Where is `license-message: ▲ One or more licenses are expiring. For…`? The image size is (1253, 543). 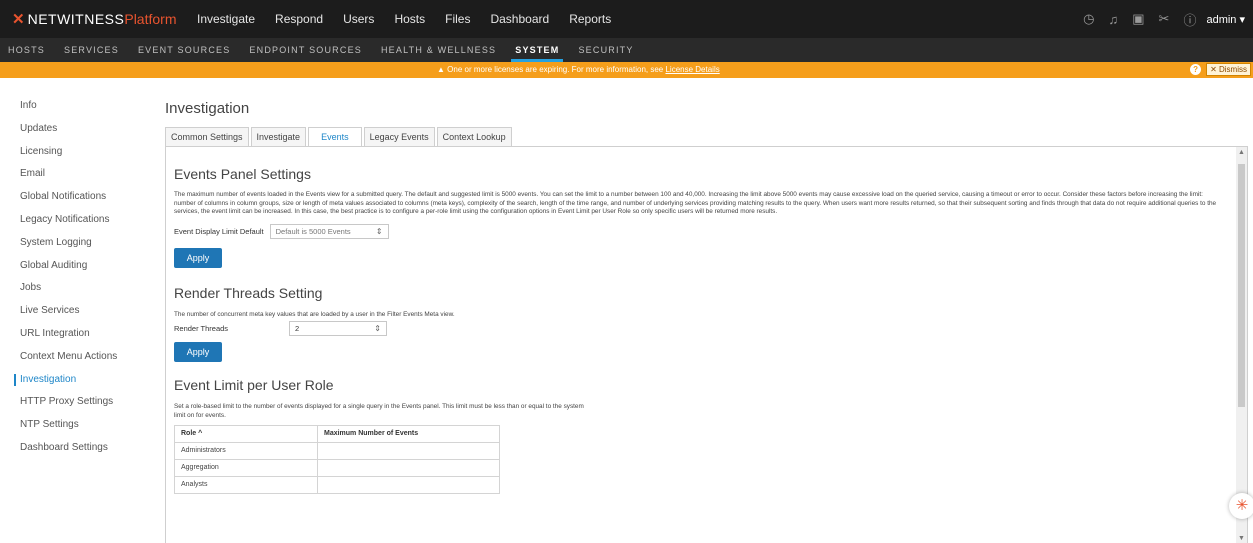
license-message: ▲ One or more licenses are expiring. For… is located at coordinates (578, 69).